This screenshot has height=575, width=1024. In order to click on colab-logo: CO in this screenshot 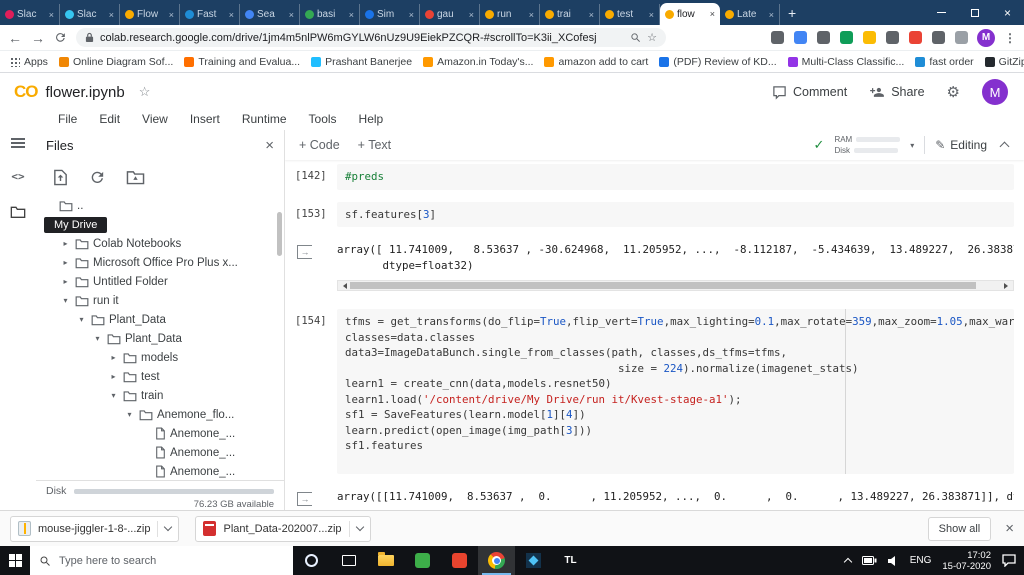, I will do `click(26, 92)`.